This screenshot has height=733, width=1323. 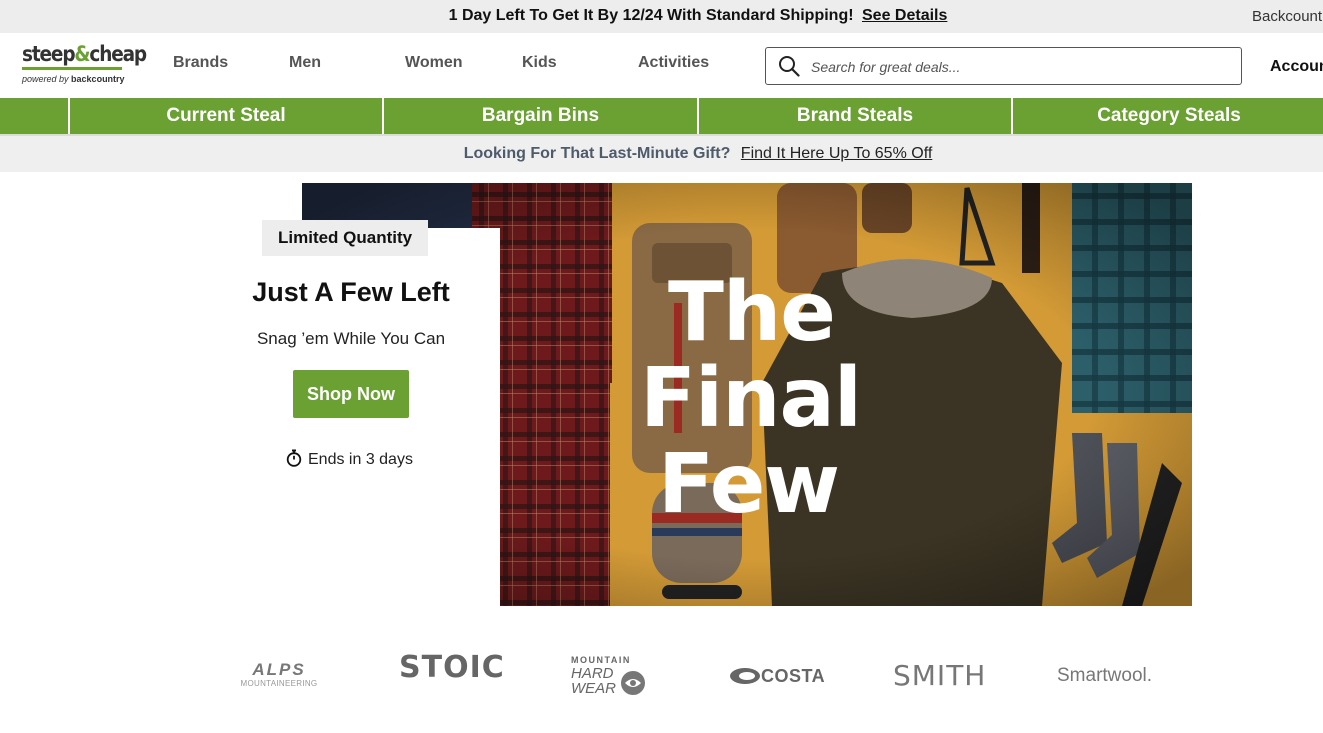 I want to click on brand-mountain-hardwear: MOUNTAIN HARD WEAR, so click(x=611, y=676).